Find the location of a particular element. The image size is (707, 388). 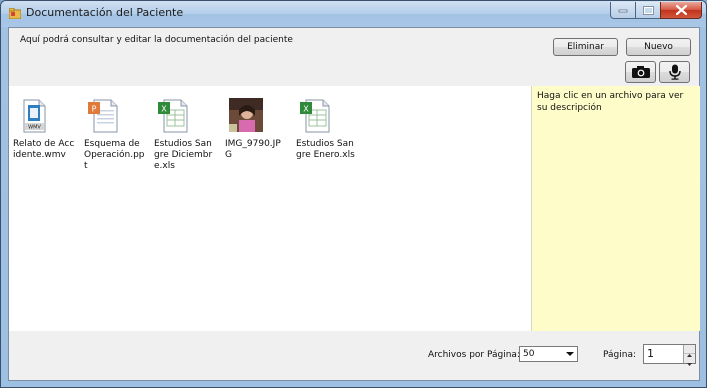

page-number-value: 1 is located at coordinates (650, 353).